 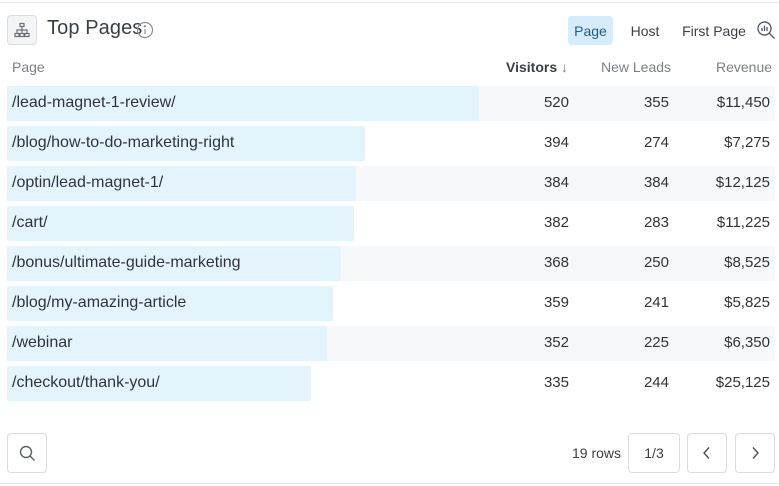 What do you see at coordinates (145, 30) in the screenshot?
I see `info-icon` at bounding box center [145, 30].